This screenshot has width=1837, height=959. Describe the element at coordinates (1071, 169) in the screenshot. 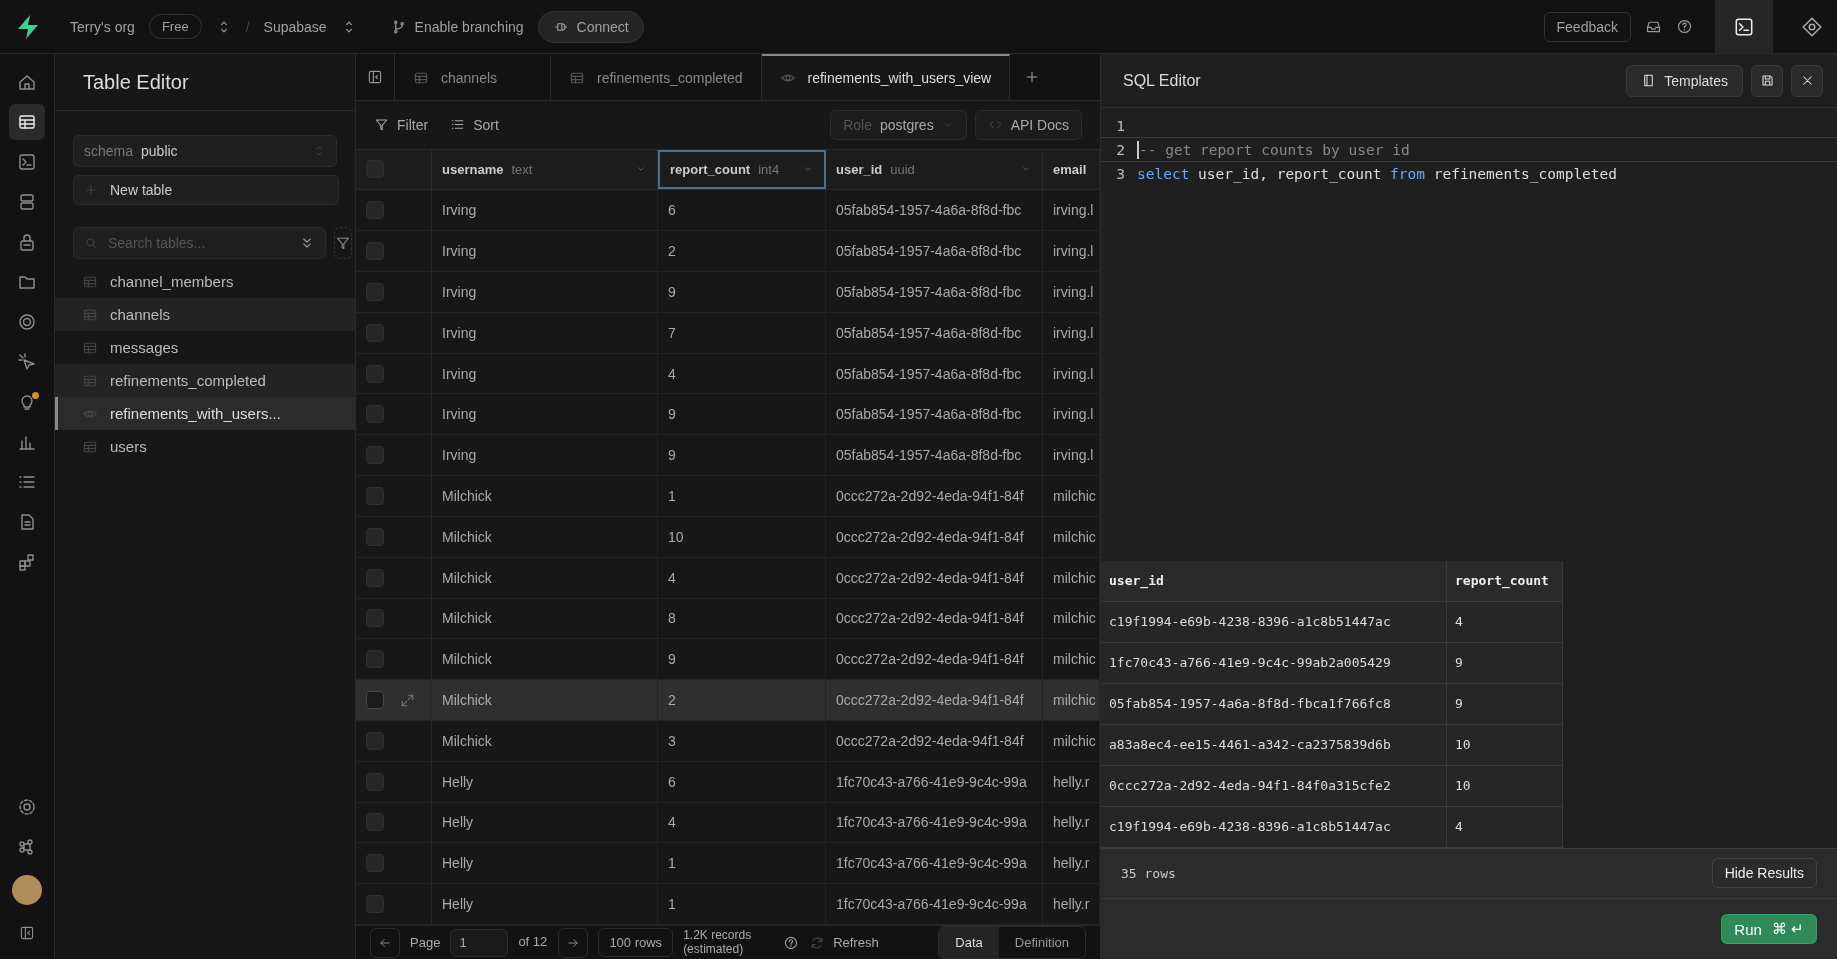

I see `column-header: email` at that location.